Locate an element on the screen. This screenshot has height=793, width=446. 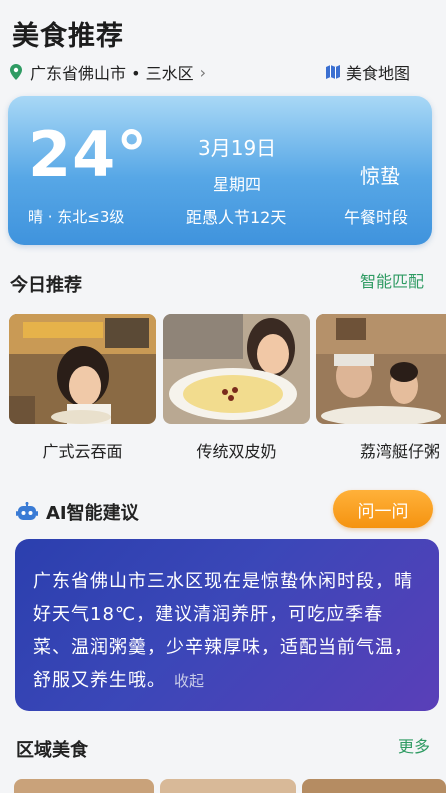
smart-match-link: 智能匹配 is located at coordinates (392, 280).